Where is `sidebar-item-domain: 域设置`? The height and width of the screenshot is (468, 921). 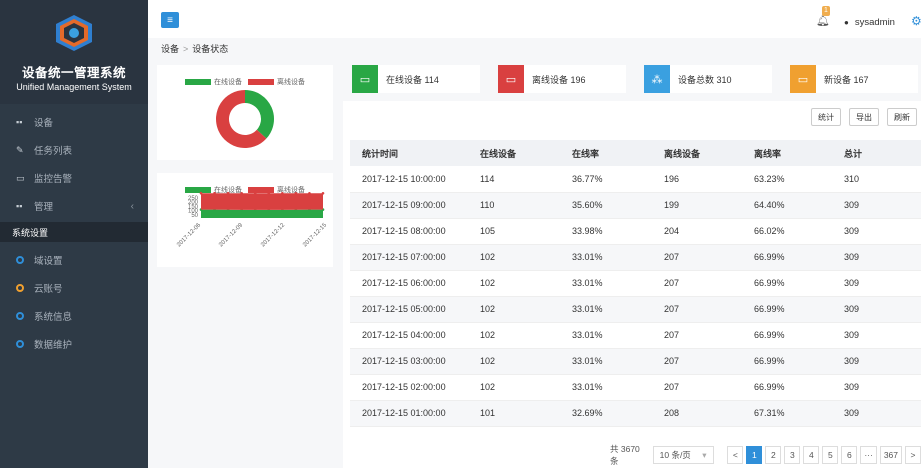 sidebar-item-domain: 域设置 is located at coordinates (74, 260).